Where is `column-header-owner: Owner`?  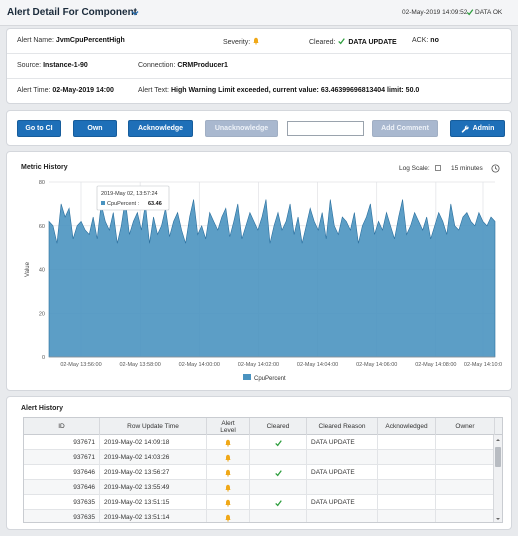
column-header-owner: Owner is located at coordinates (465, 426).